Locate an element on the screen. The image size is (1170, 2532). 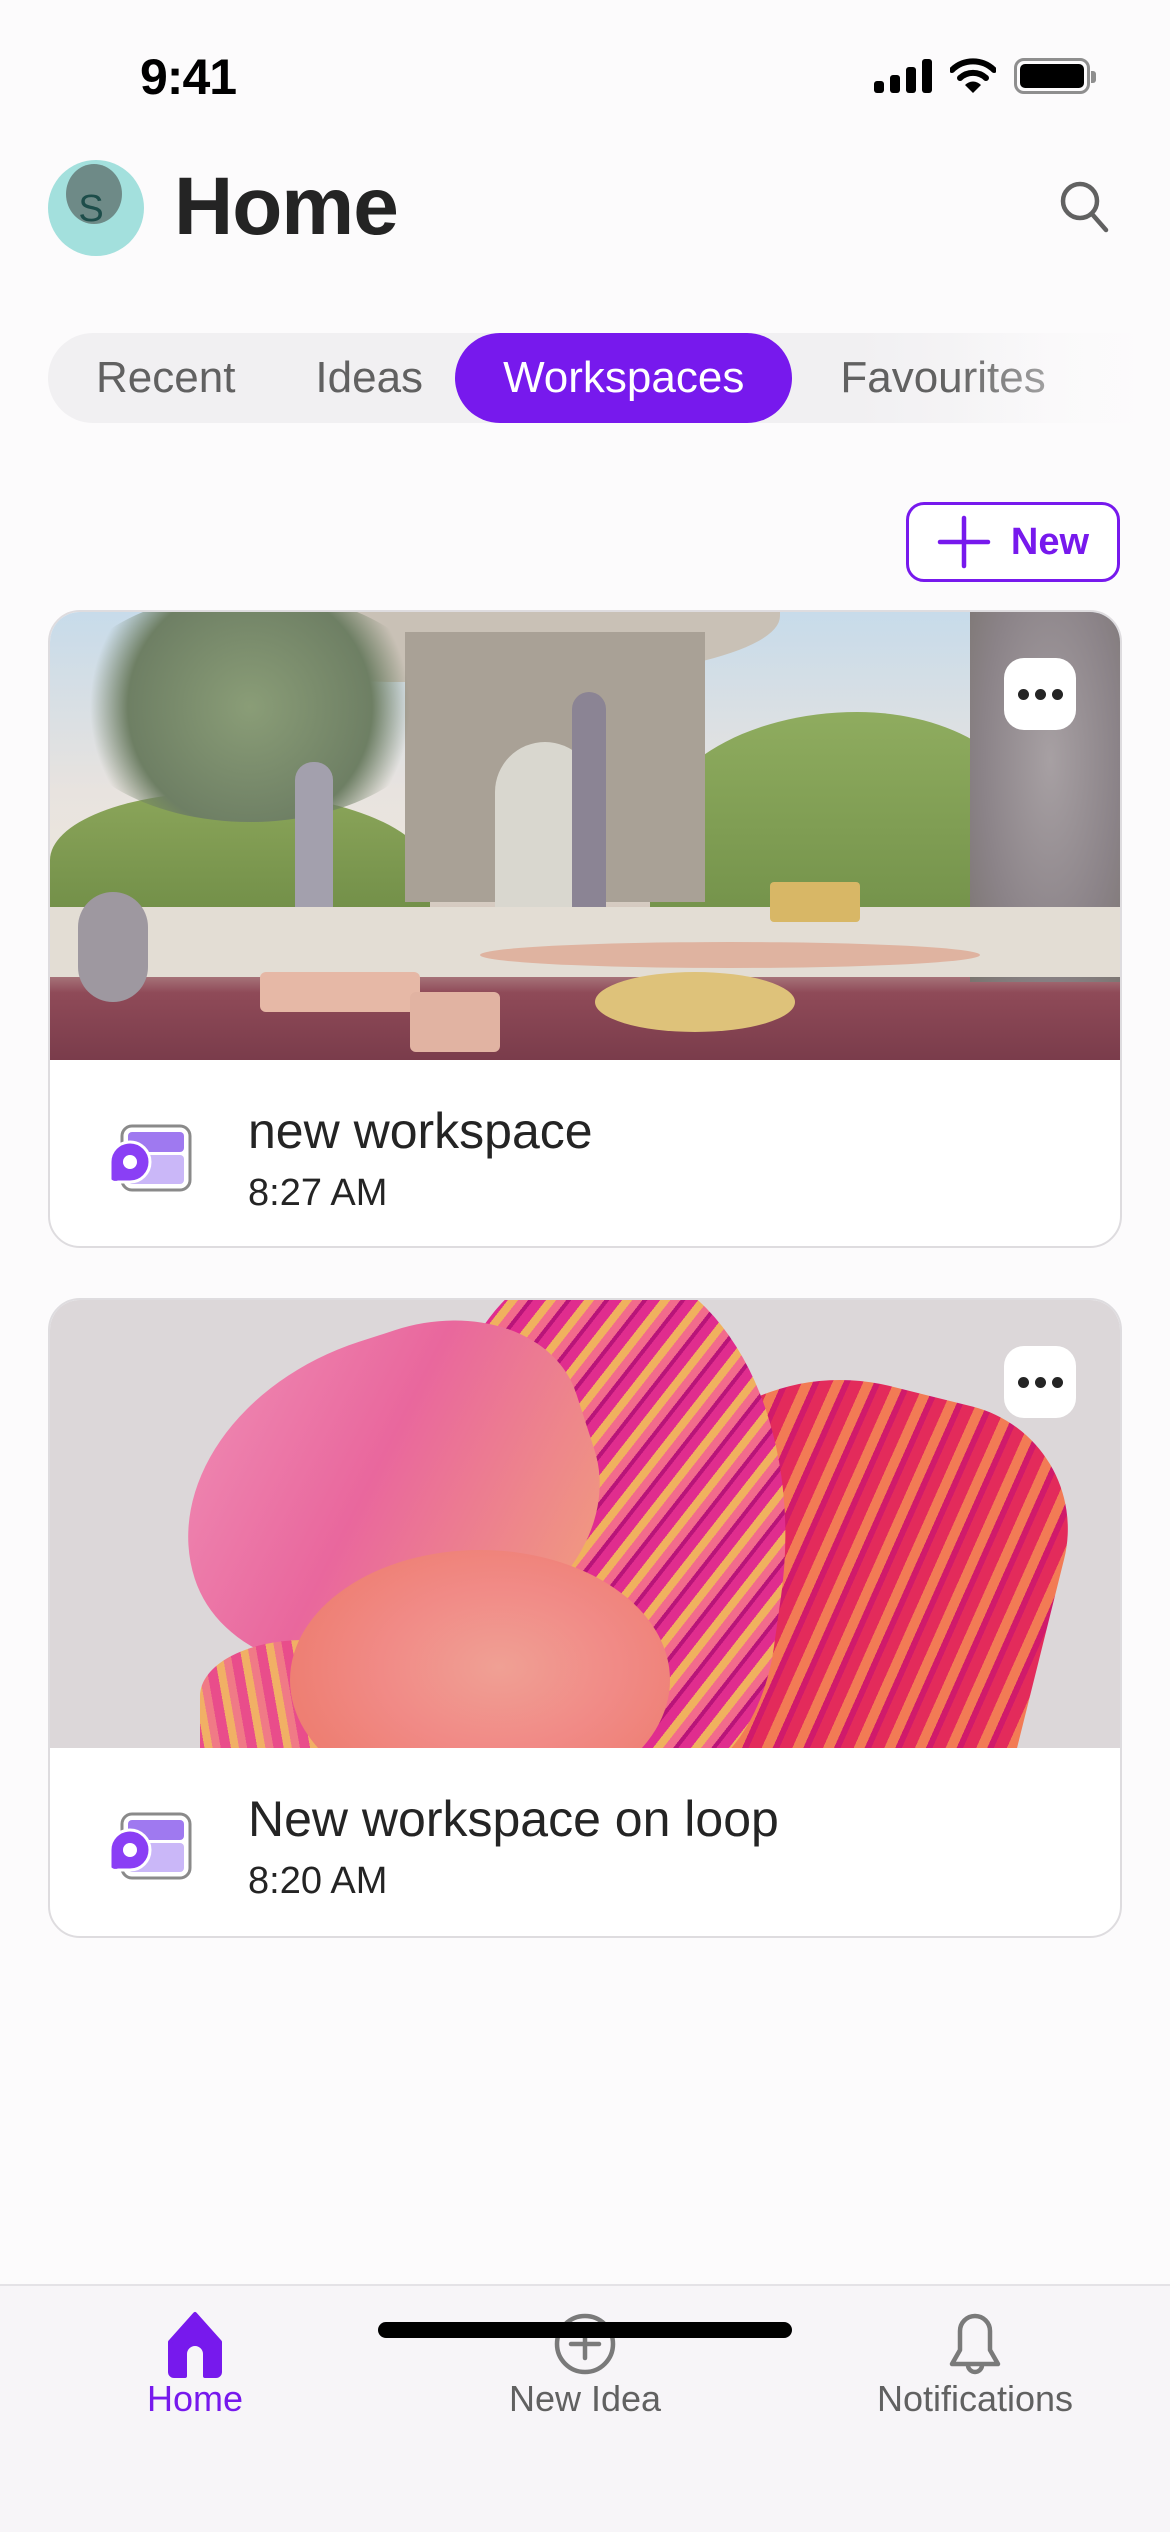
workspace-time: 8:27 AM is located at coordinates (318, 1193).